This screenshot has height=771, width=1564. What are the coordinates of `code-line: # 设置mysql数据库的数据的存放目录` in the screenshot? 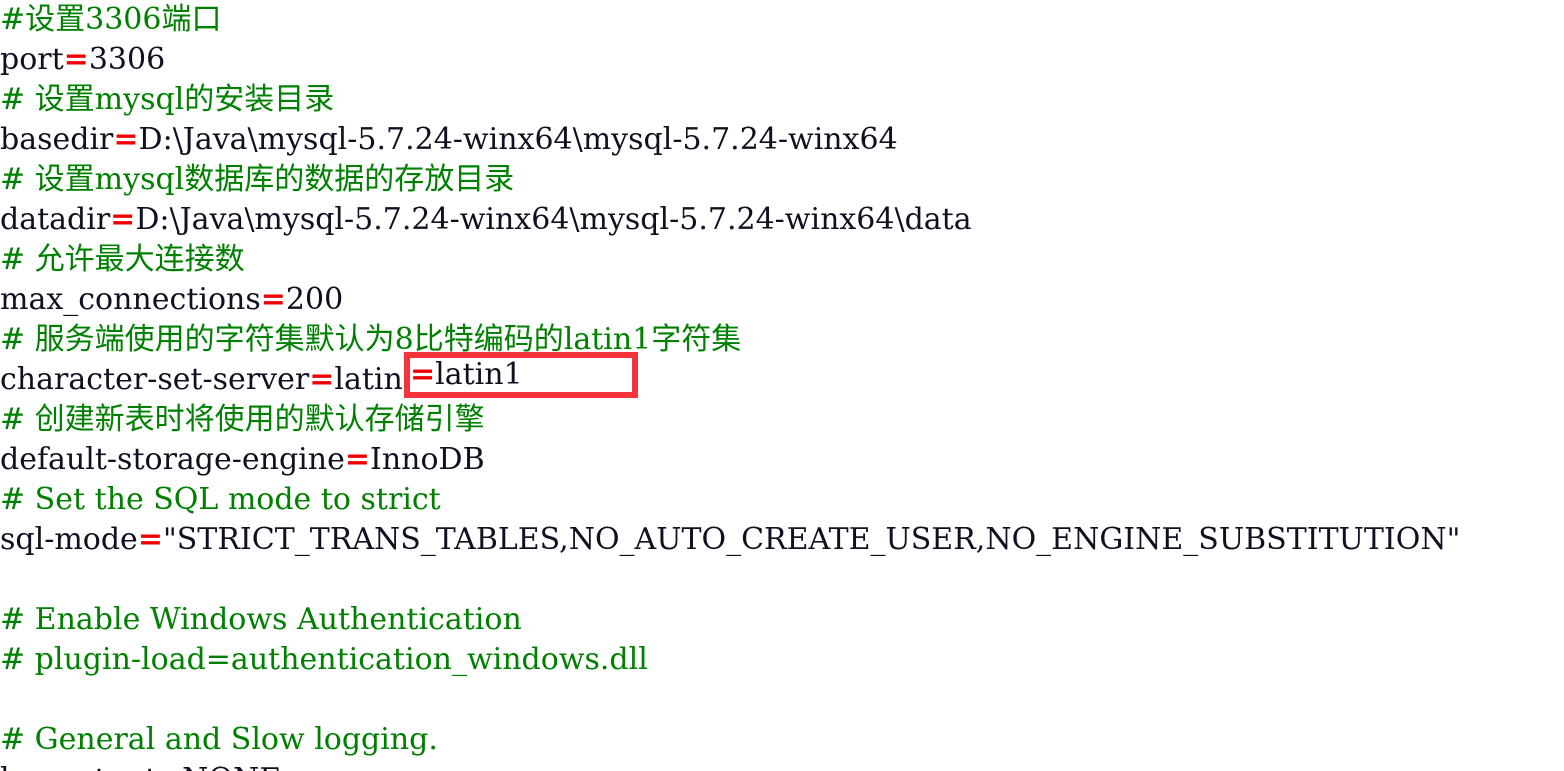 It's located at (782, 180).